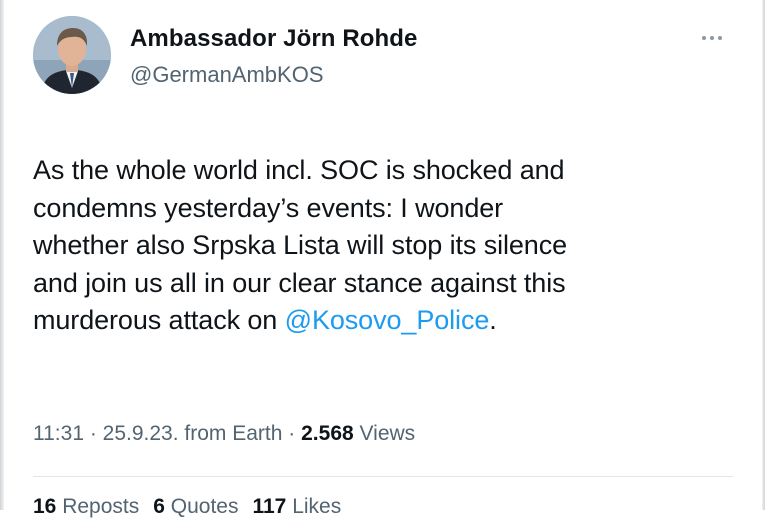 This screenshot has height=519, width=765. What do you see at coordinates (230, 433) in the screenshot?
I see `tweet-source: from Earth` at bounding box center [230, 433].